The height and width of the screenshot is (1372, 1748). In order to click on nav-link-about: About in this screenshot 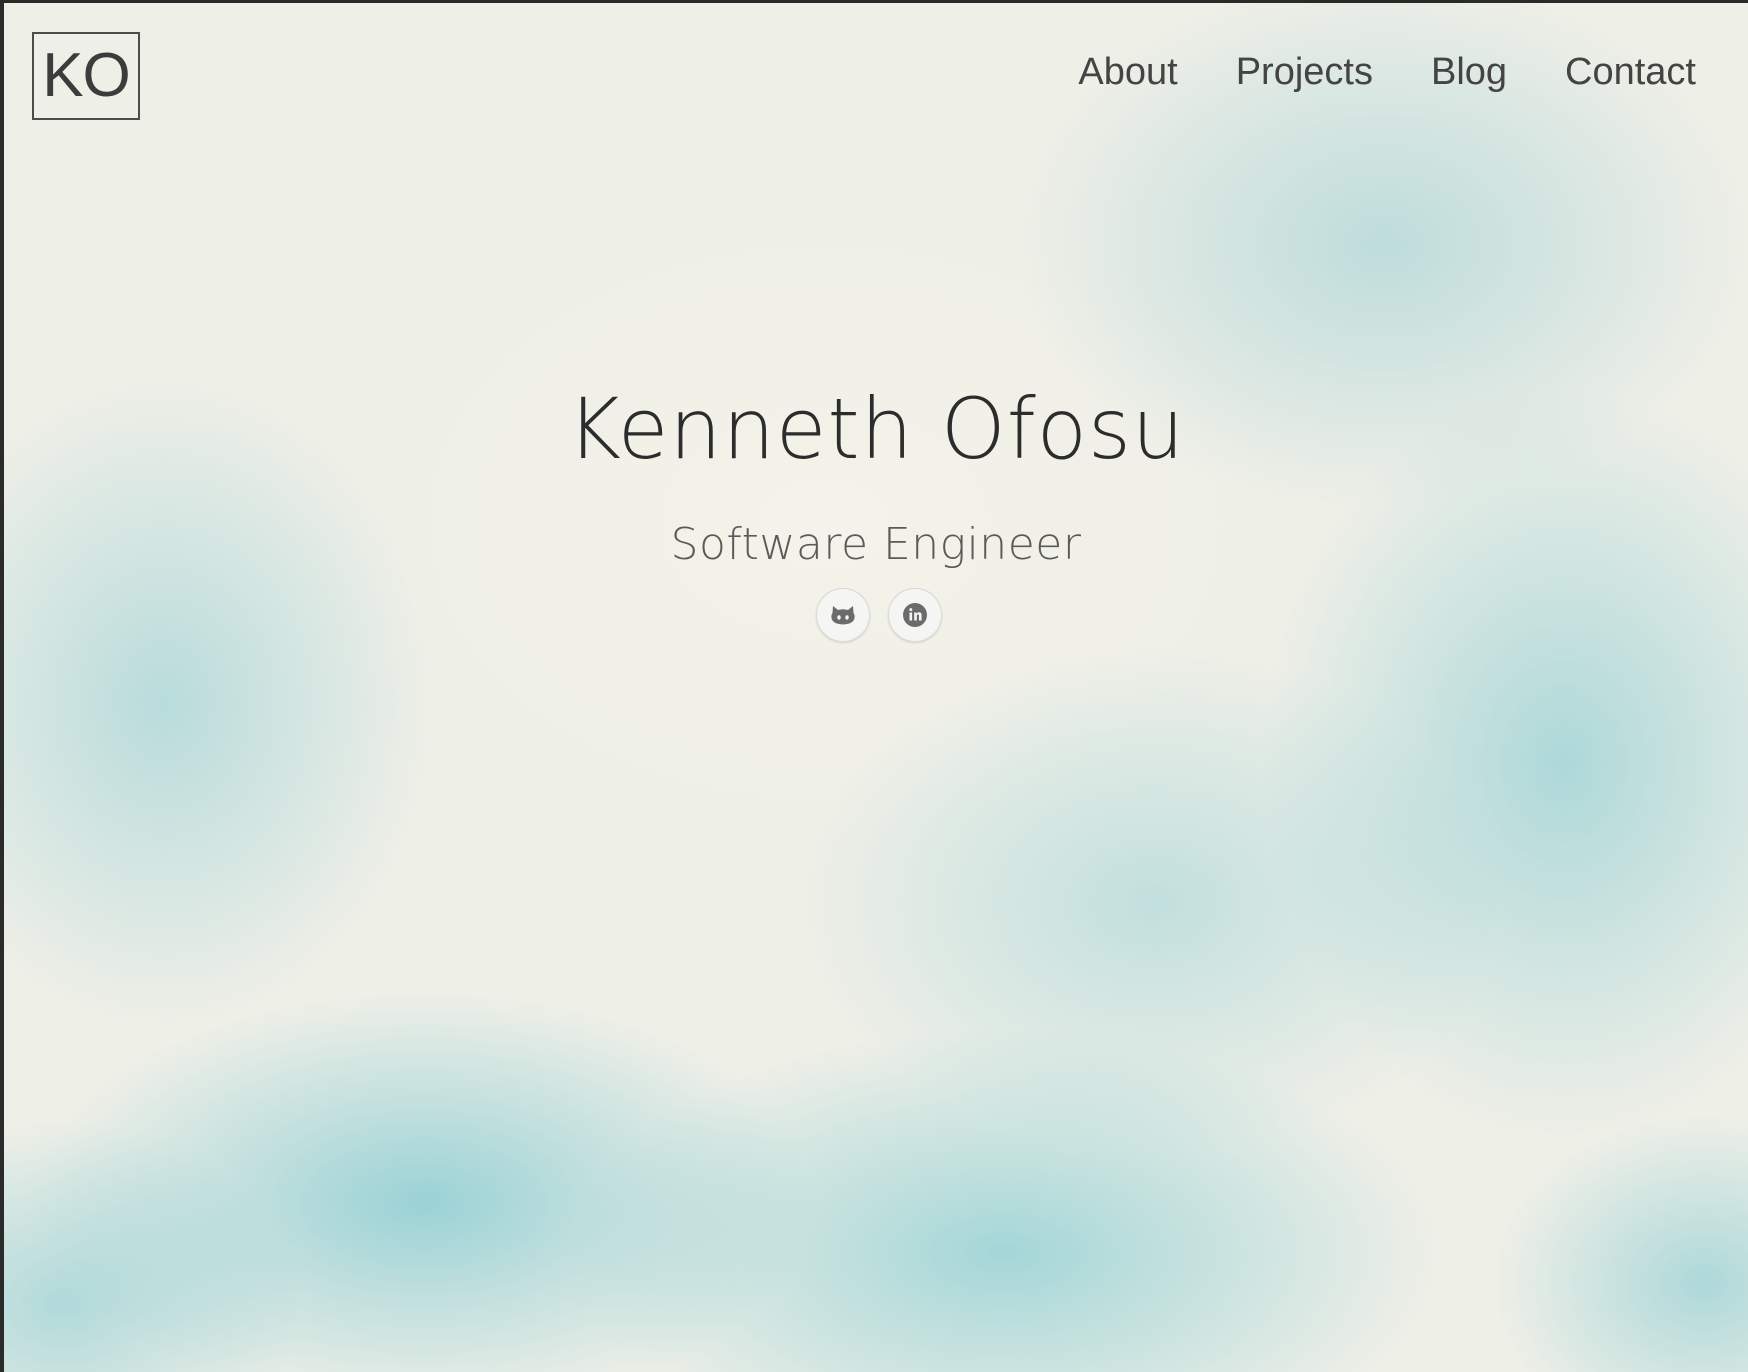, I will do `click(1127, 72)`.